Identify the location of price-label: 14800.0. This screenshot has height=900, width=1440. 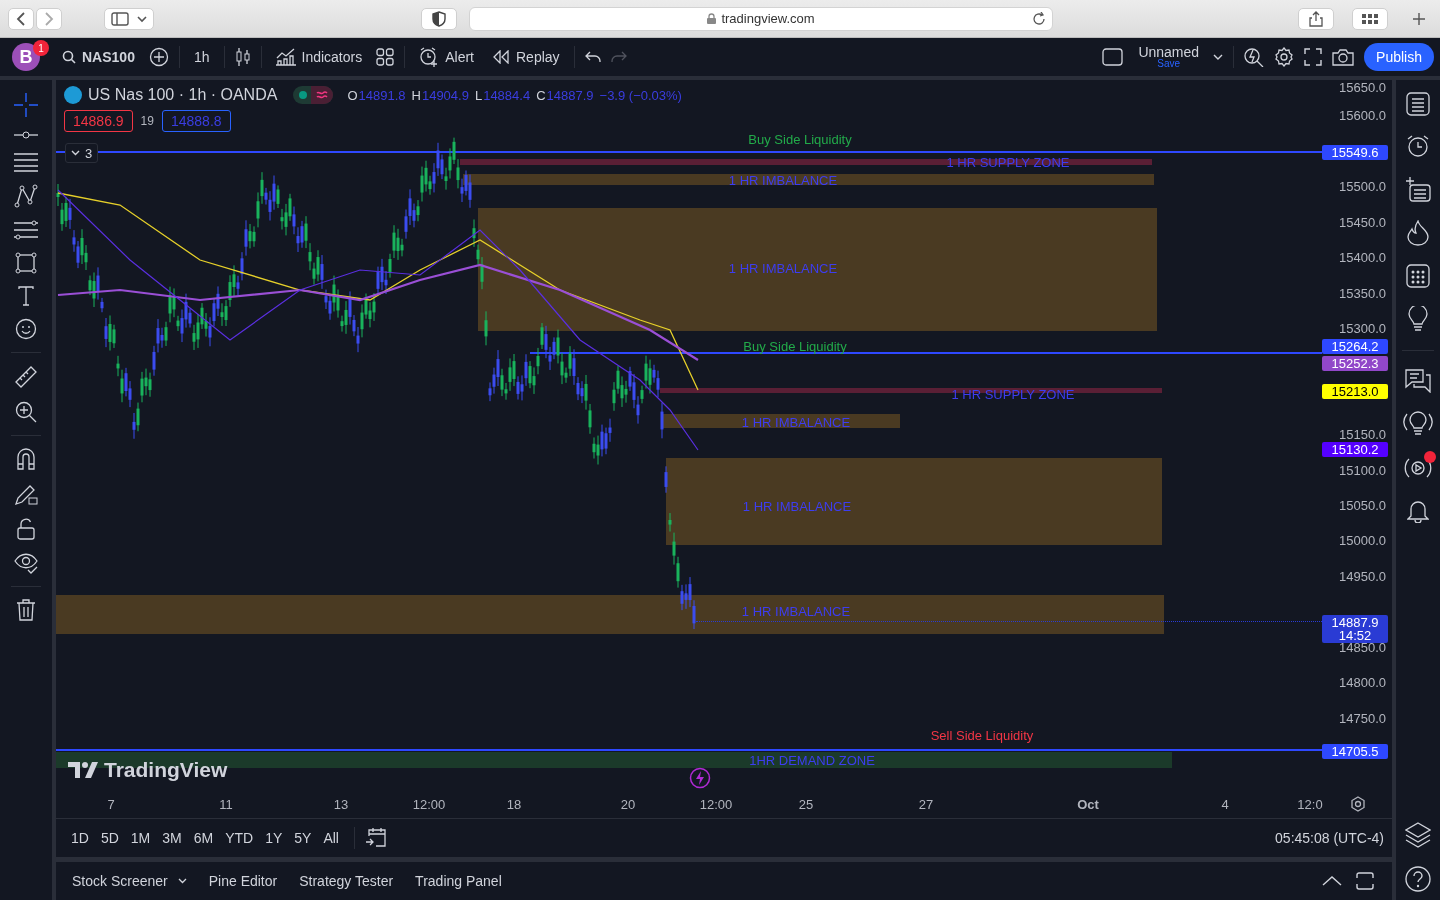
(1362, 683).